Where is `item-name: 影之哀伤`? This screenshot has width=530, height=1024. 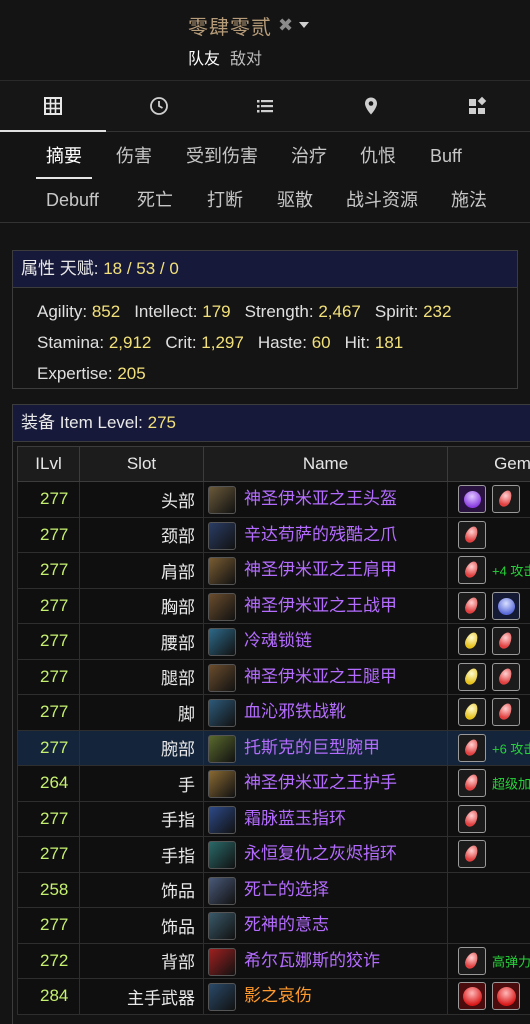 item-name: 影之哀伤 is located at coordinates (278, 995).